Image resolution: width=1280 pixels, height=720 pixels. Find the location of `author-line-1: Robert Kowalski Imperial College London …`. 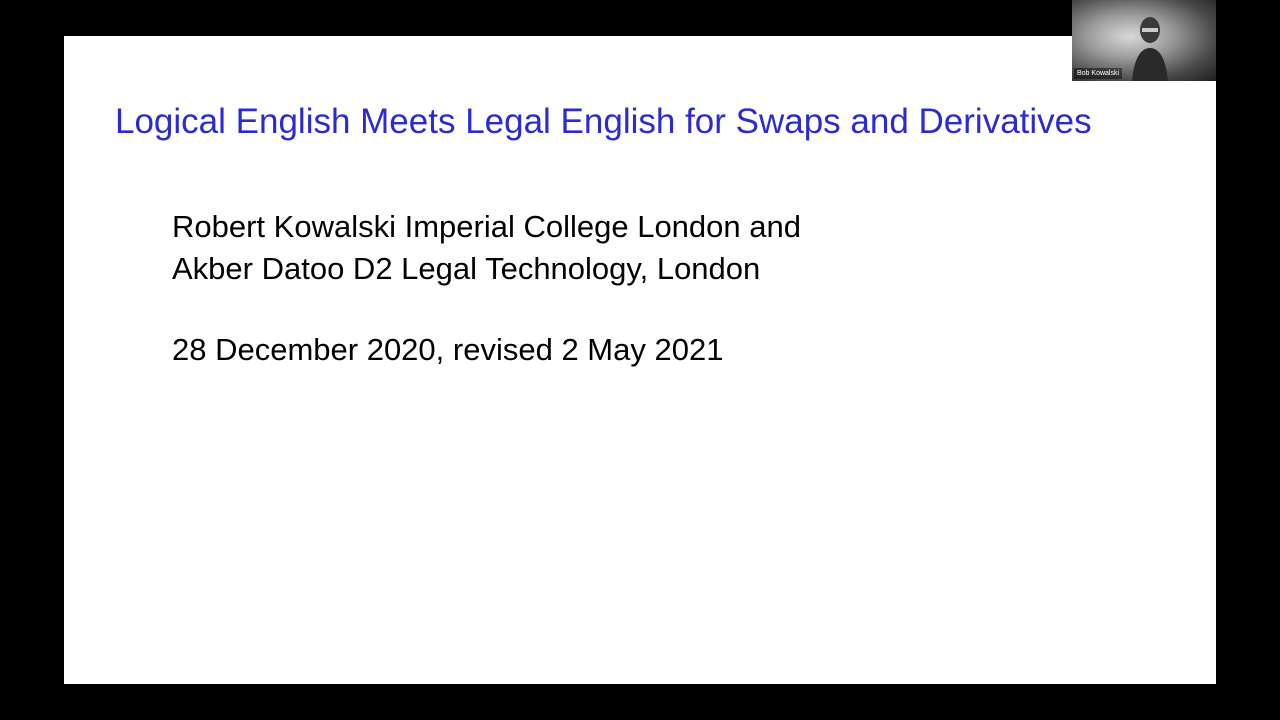

author-line-1: Robert Kowalski Imperial College London … is located at coordinates (486, 226).